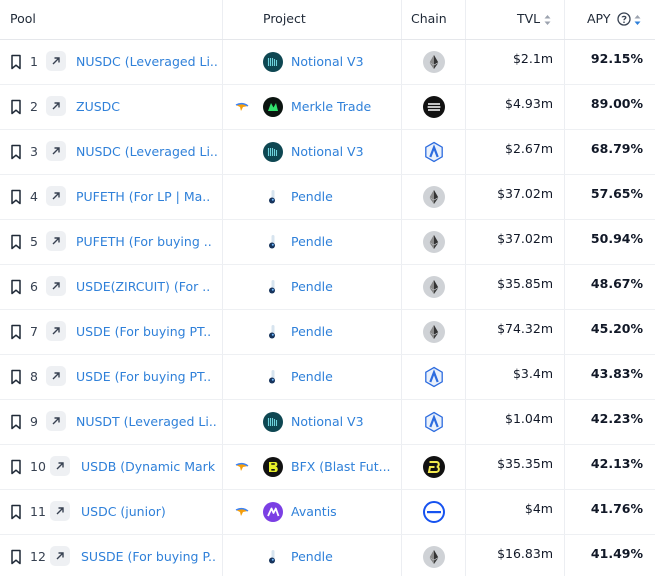 The width and height of the screenshot is (655, 576). Describe the element at coordinates (23, 18) in the screenshot. I see `pool-column-header: Pool` at that location.